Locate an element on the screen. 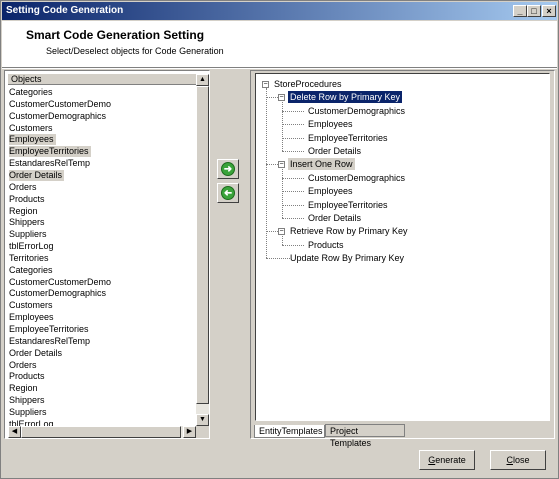 This screenshot has height=479, width=559. hscroll-thumb is located at coordinates (101, 432).